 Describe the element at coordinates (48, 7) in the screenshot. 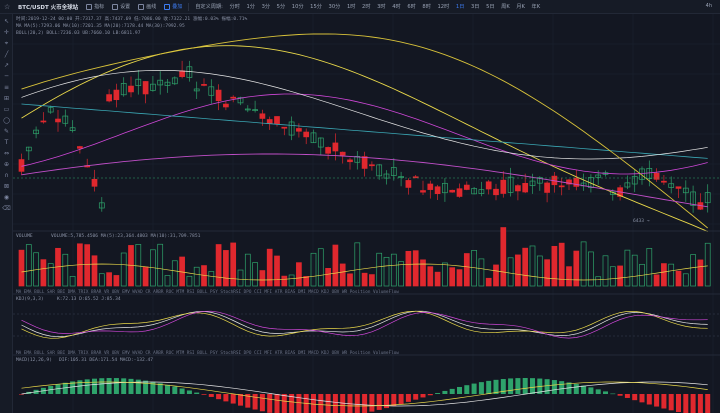

I see `symbol-title: BTC/USDT 火币全球站` at that location.